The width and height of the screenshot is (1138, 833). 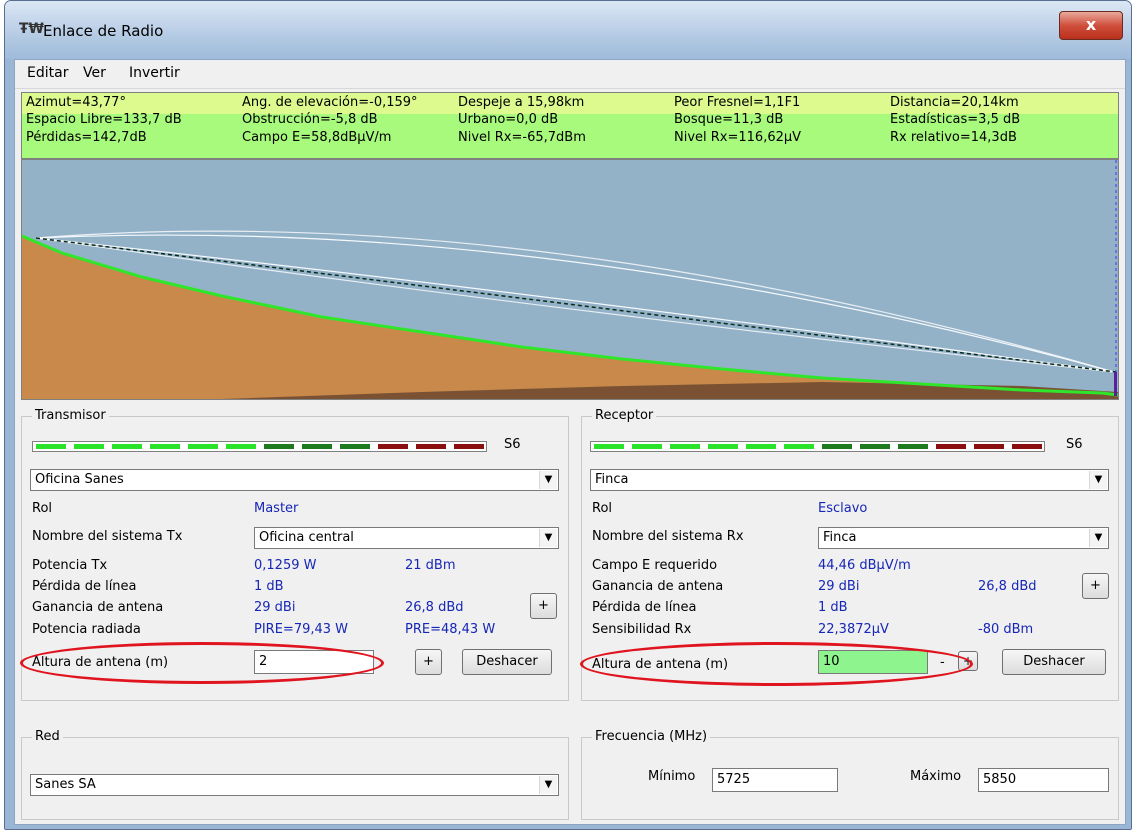 I want to click on tx-station-value: Oficina Sanes, so click(x=79, y=479).